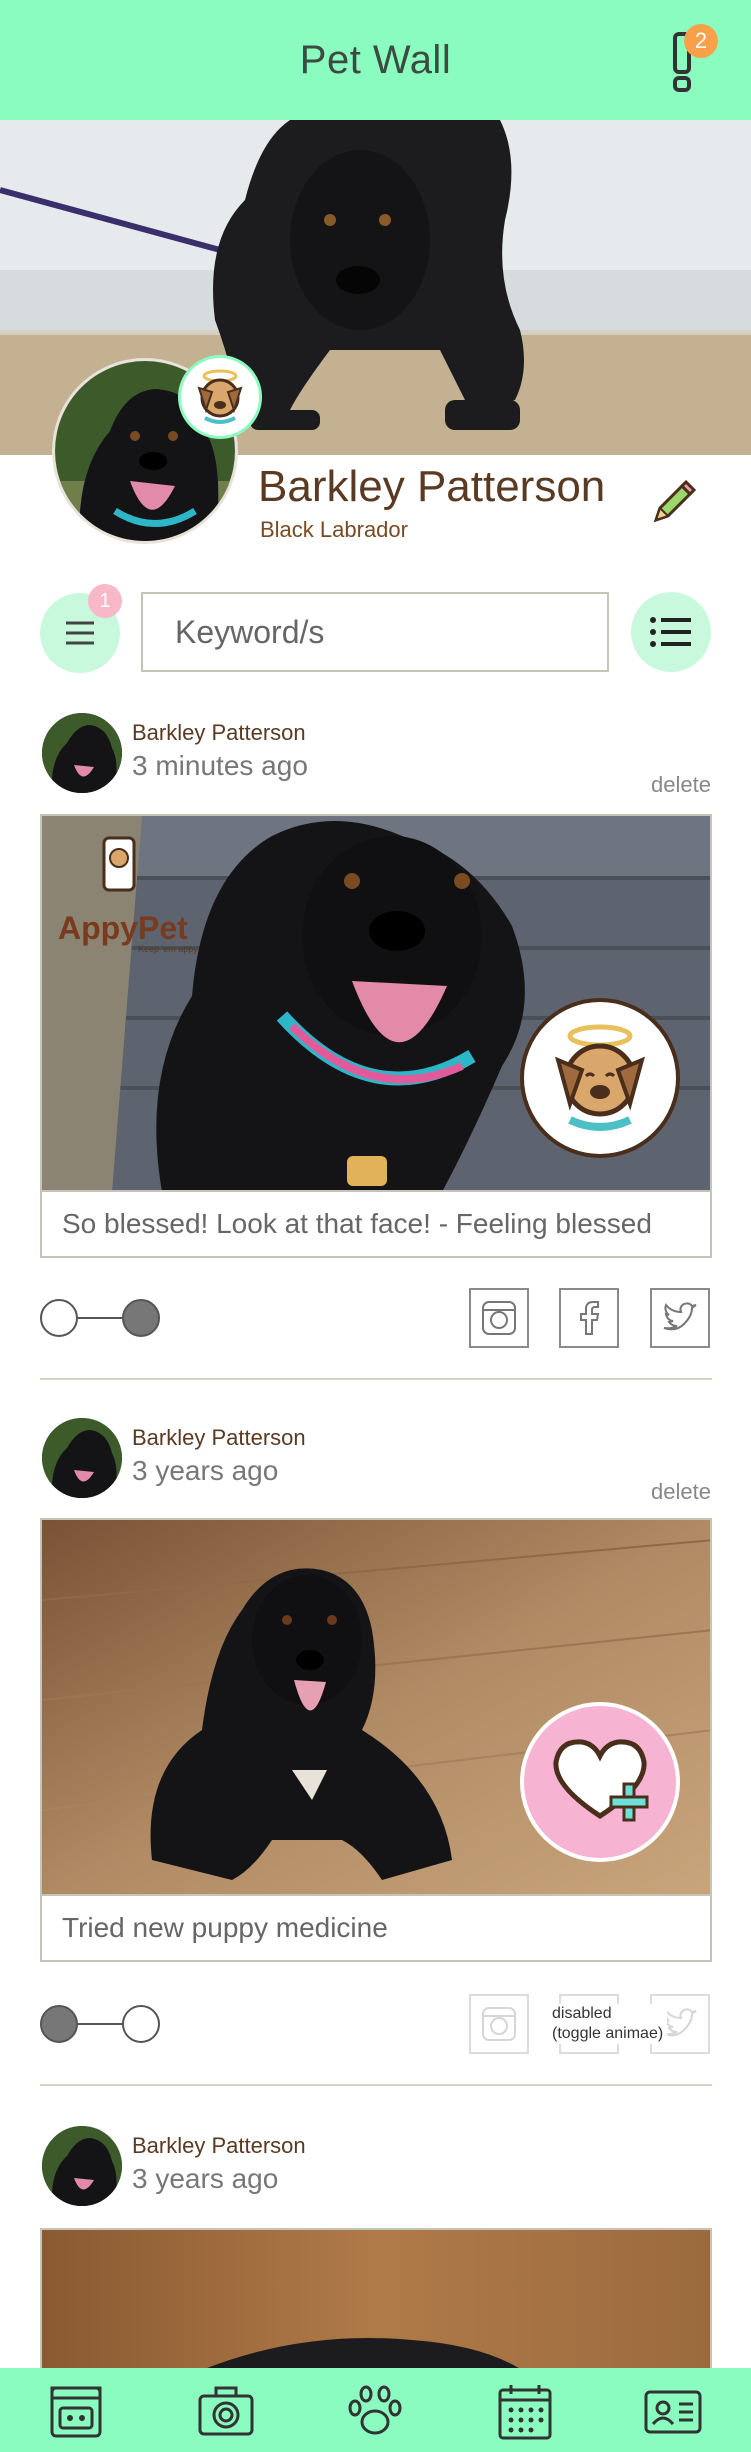  I want to click on page-title: Pet Wall, so click(375, 60).